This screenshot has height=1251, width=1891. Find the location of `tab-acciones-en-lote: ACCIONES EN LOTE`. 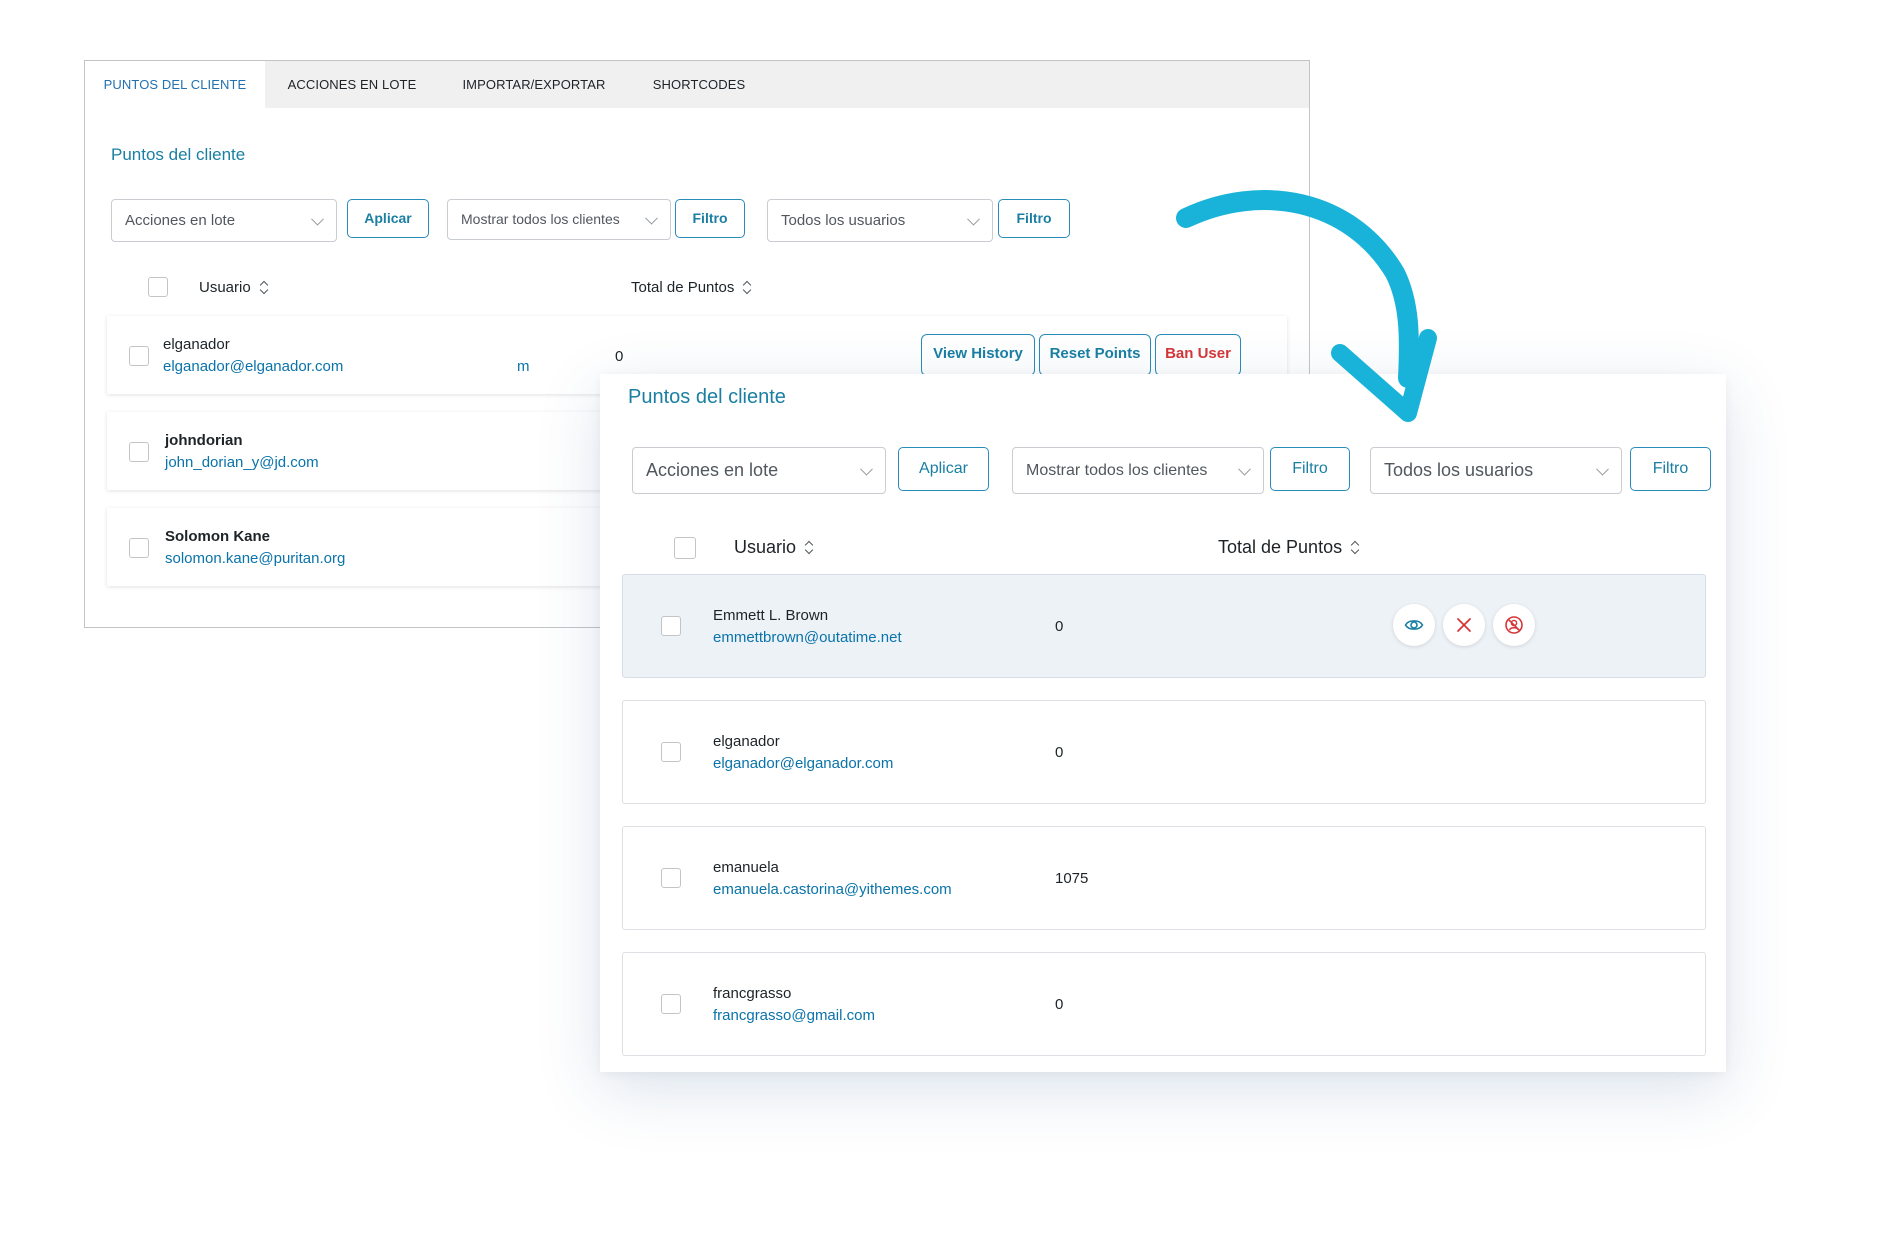

tab-acciones-en-lote: ACCIONES EN LOTE is located at coordinates (352, 84).